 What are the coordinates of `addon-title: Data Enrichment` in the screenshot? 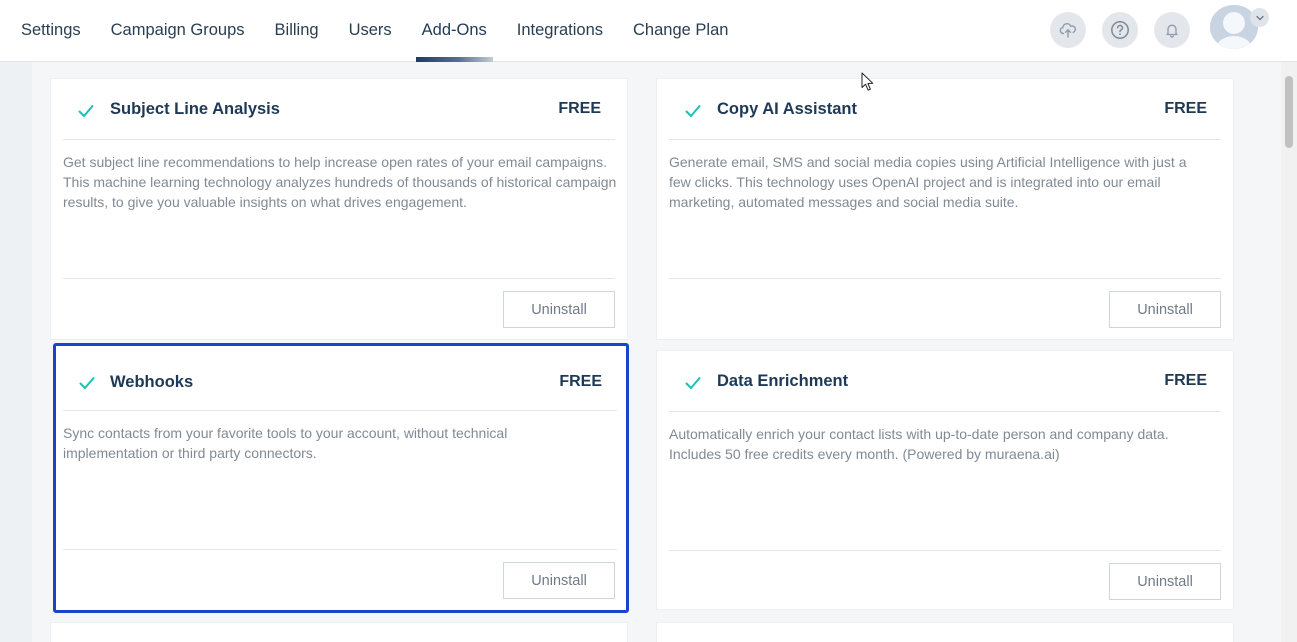 It's located at (783, 381).